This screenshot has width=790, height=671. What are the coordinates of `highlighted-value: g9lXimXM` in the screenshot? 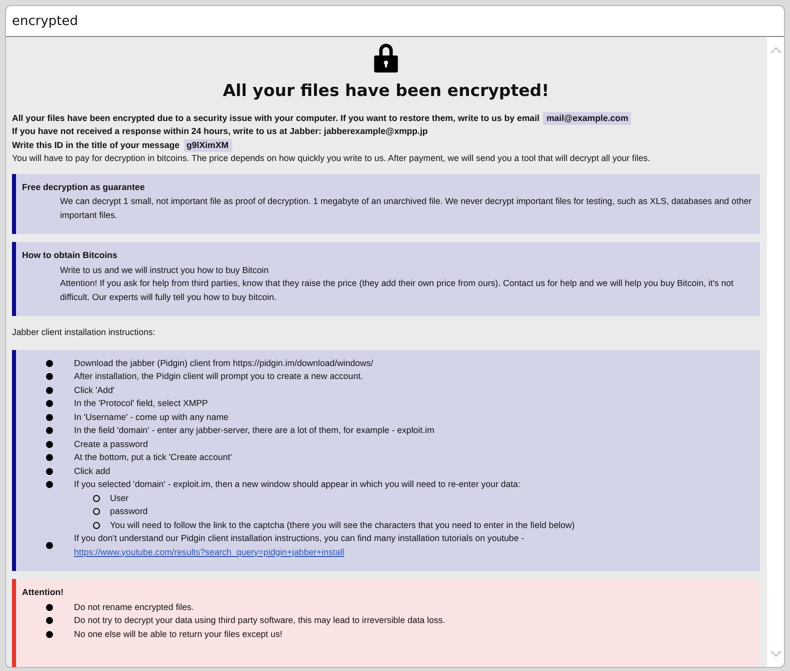 It's located at (208, 145).